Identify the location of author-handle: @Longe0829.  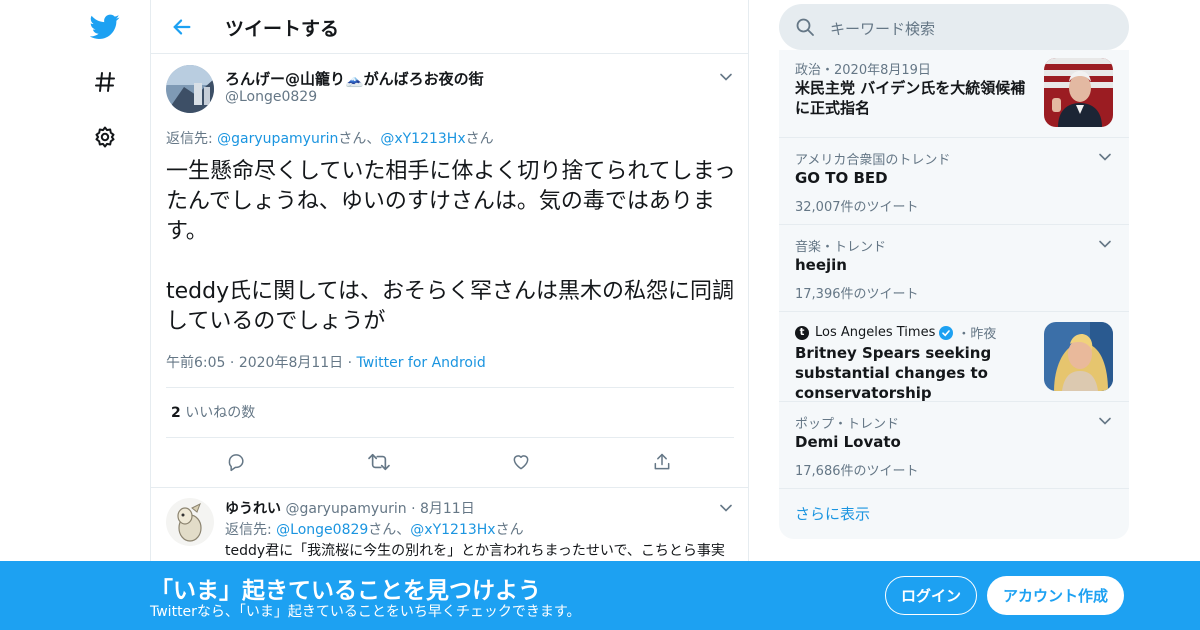
(271, 97).